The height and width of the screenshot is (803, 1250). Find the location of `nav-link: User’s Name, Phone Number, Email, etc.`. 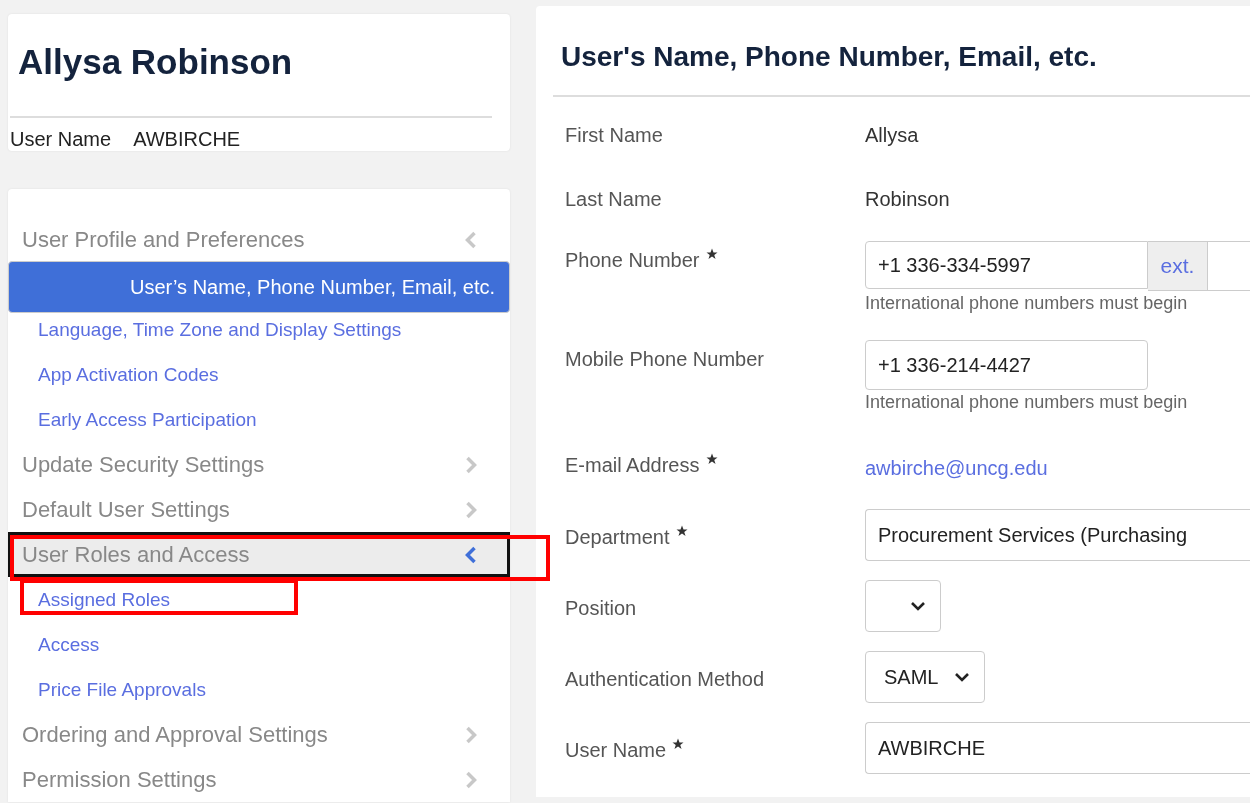

nav-link: User’s Name, Phone Number, Email, etc. is located at coordinates (259, 287).